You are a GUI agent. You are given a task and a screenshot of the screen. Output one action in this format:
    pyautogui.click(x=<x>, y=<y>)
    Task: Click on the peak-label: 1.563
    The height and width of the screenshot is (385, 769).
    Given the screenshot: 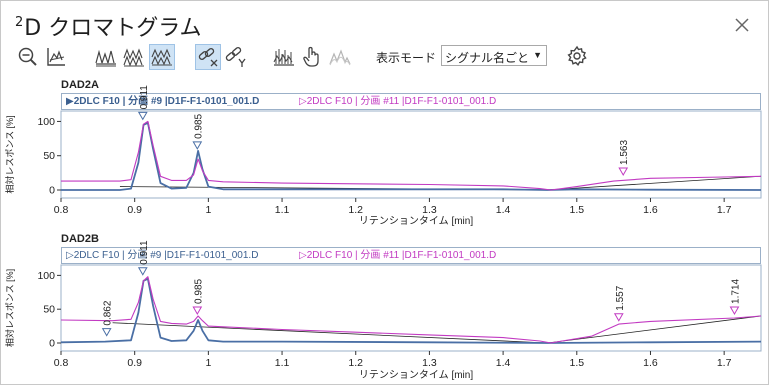 What is the action you would take?
    pyautogui.click(x=624, y=152)
    